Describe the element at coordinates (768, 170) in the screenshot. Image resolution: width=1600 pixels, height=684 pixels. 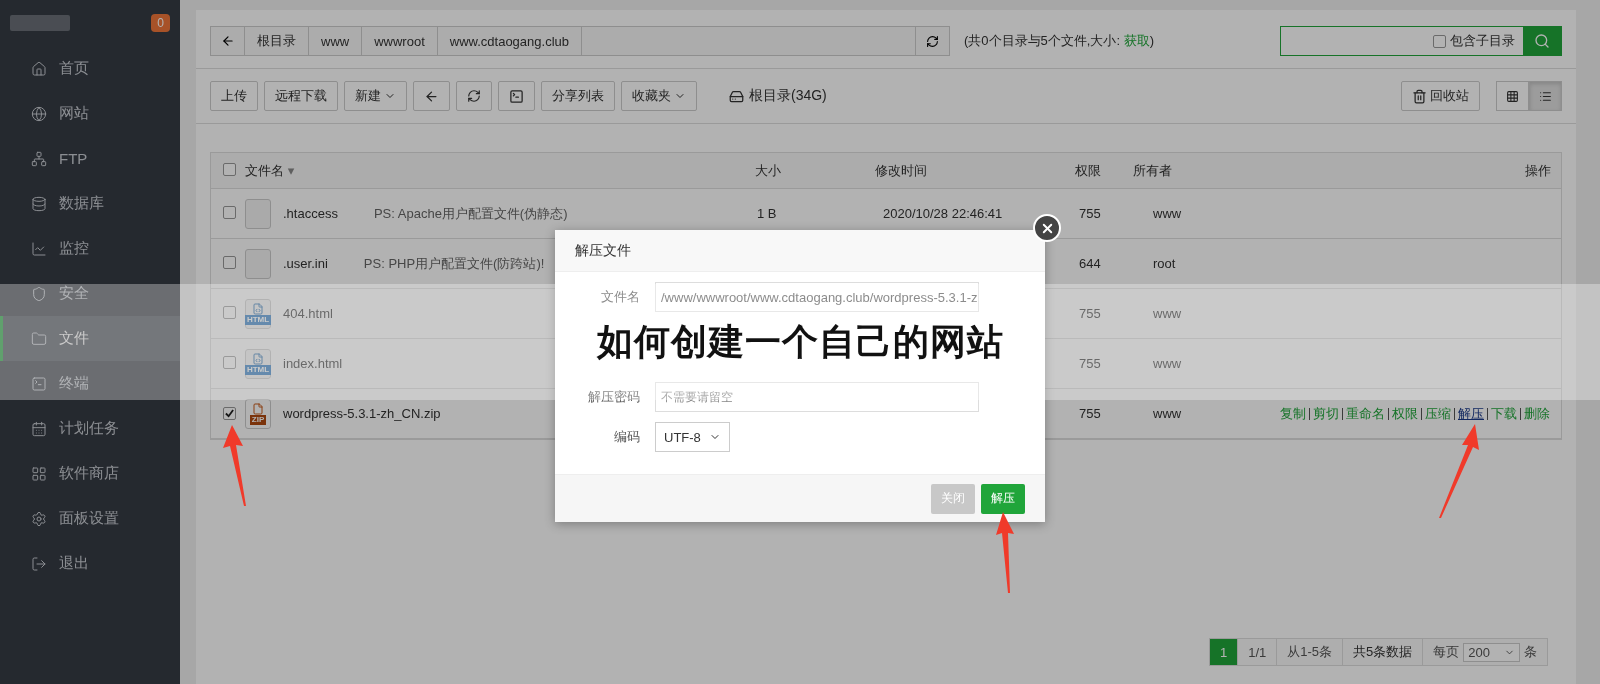
I see `column-header: 大小` at that location.